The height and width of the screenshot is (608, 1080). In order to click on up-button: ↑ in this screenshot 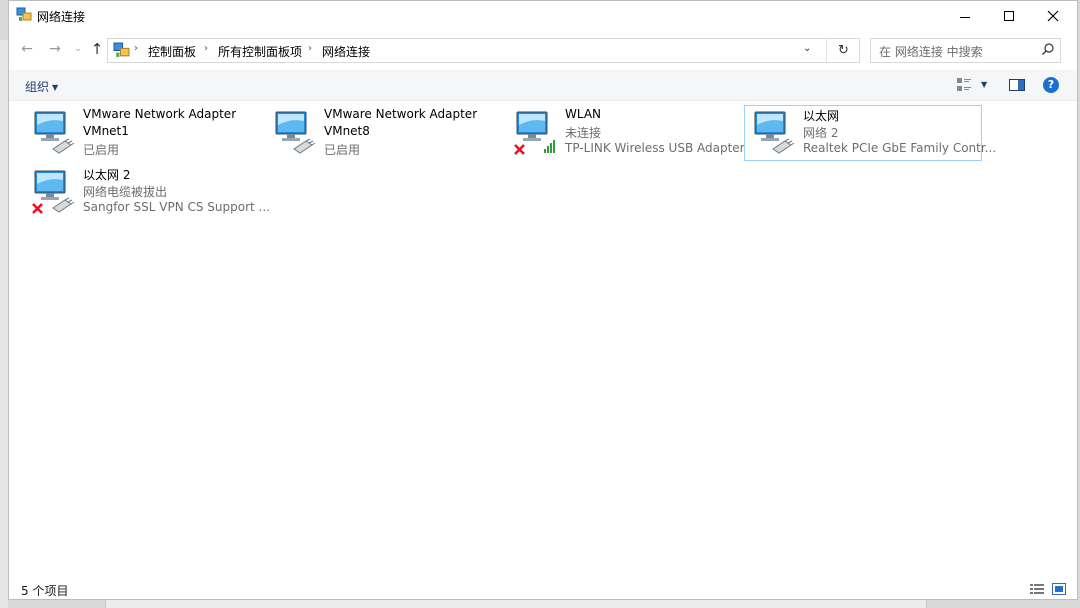, I will do `click(97, 49)`.